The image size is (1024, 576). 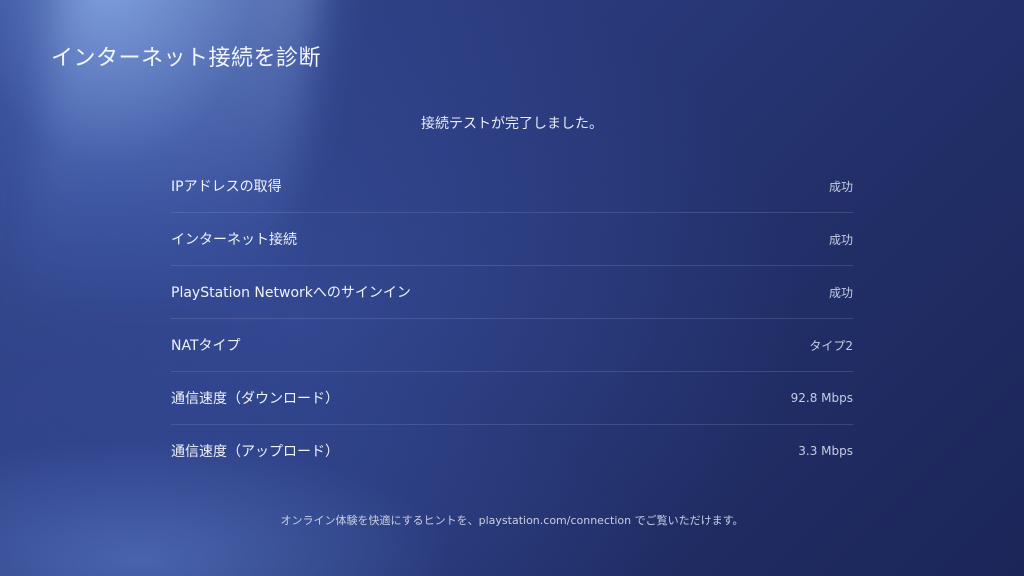 What do you see at coordinates (186, 58) in the screenshot?
I see `page-title: インターネット接続を診断` at bounding box center [186, 58].